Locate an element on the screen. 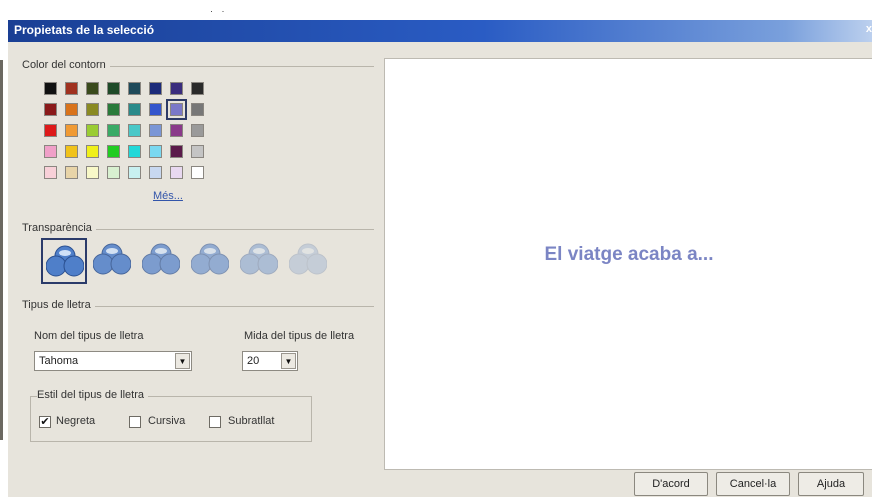  font-size-label: Mida del tipus de lletra is located at coordinates (299, 336).